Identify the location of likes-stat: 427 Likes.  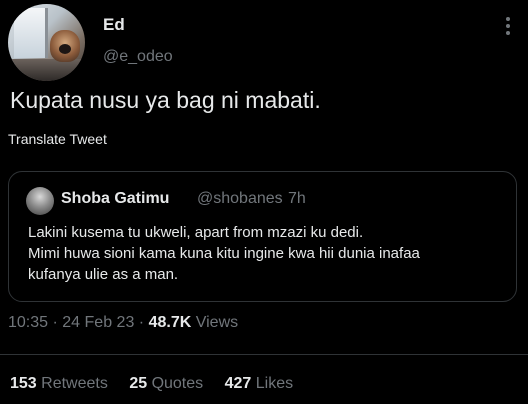
(259, 383).